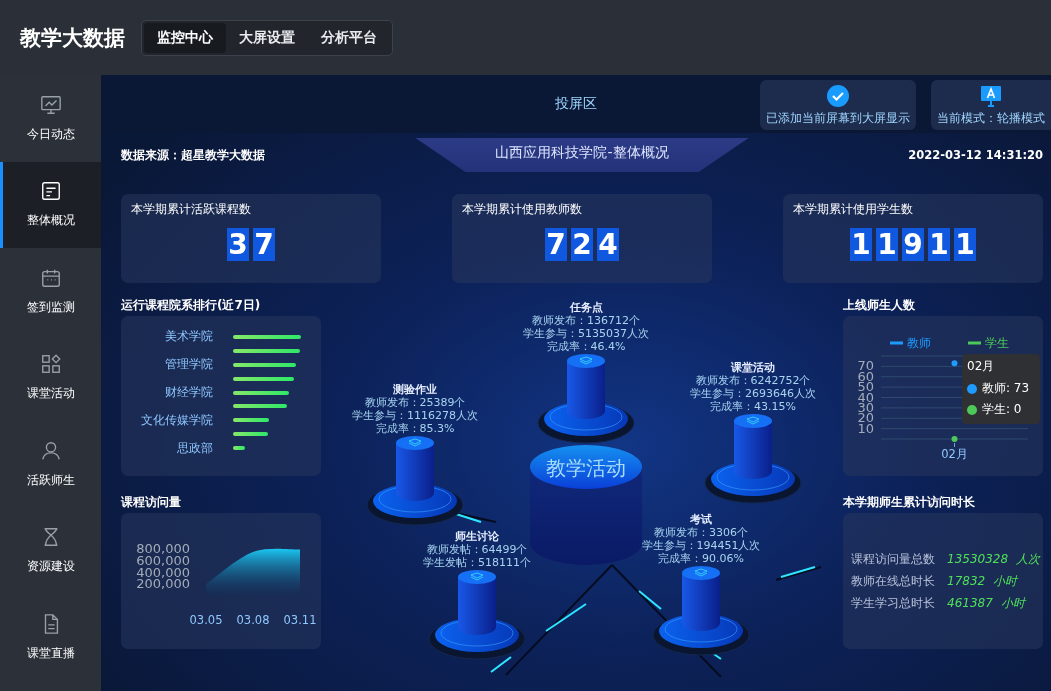 The image size is (1051, 691). What do you see at coordinates (185, 37) in the screenshot?
I see `nav-tab: 监控中心` at bounding box center [185, 37].